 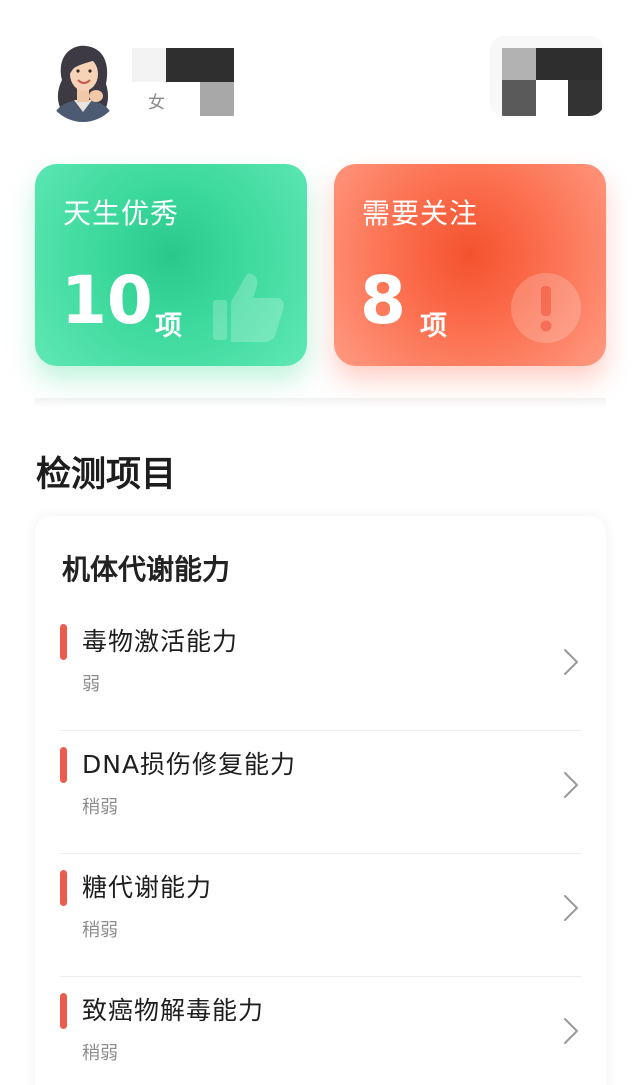 What do you see at coordinates (106, 475) in the screenshot?
I see `section-title: 检测项目` at bounding box center [106, 475].